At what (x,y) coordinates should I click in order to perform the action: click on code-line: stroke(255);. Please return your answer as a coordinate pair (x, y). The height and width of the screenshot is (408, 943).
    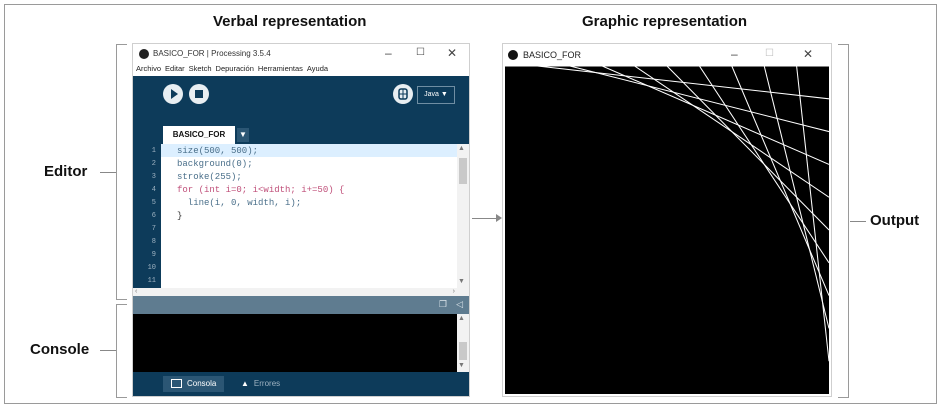
    Looking at the image, I should click on (209, 177).